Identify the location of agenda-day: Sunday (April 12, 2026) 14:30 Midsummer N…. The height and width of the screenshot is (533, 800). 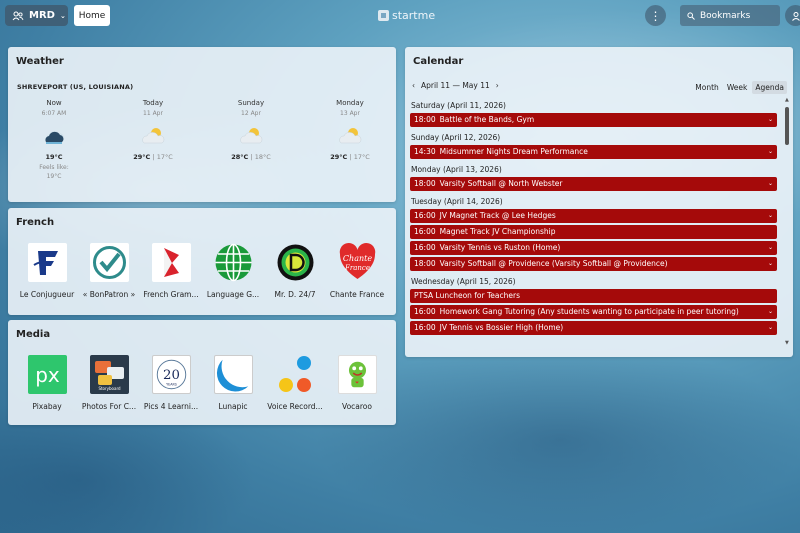
(595, 145).